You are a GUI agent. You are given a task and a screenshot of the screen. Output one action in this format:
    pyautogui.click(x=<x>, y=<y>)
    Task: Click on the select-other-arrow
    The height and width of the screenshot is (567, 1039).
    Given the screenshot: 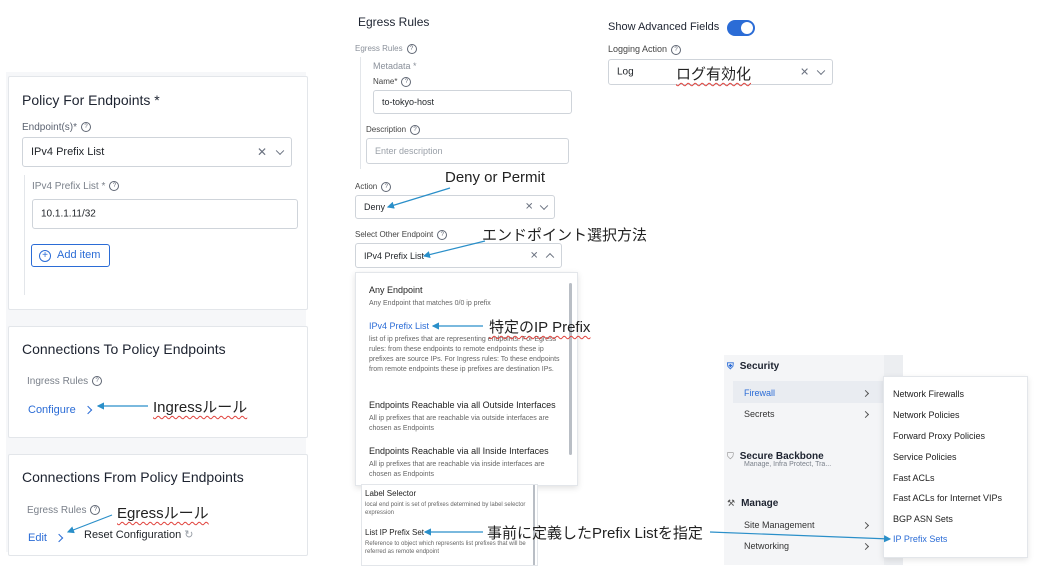 What is the action you would take?
    pyautogui.click(x=454, y=249)
    